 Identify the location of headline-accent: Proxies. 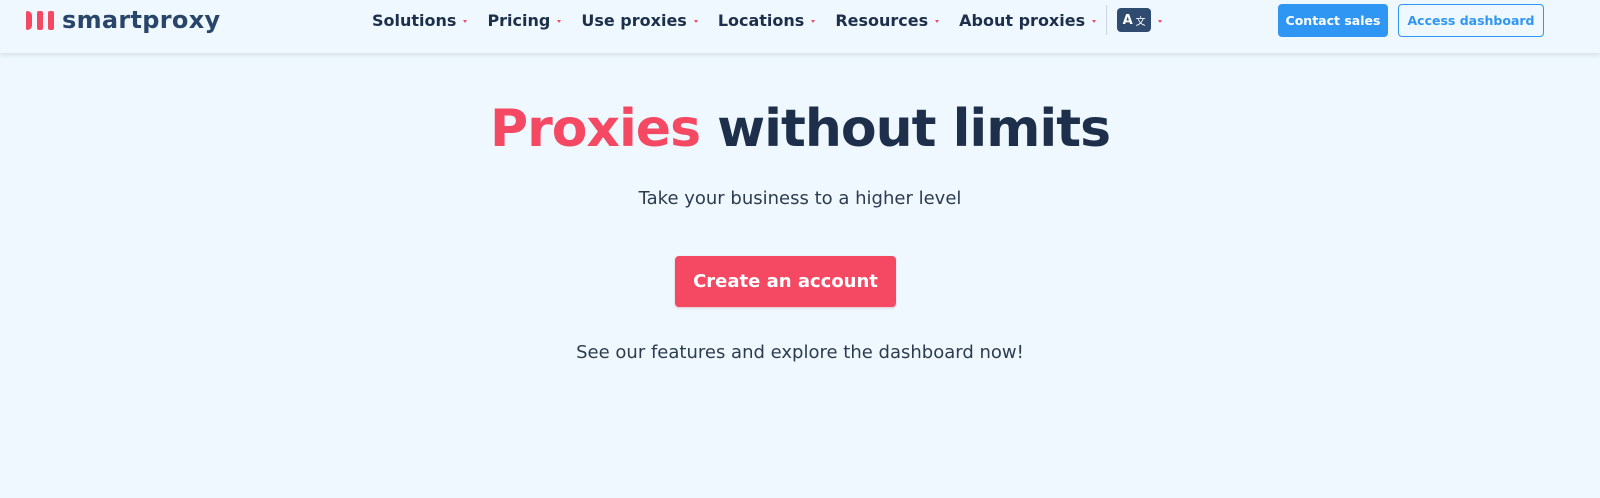
(595, 129).